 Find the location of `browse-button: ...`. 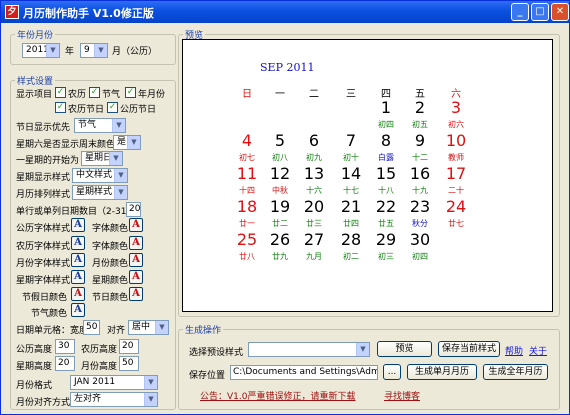

browse-button: ... is located at coordinates (392, 372).